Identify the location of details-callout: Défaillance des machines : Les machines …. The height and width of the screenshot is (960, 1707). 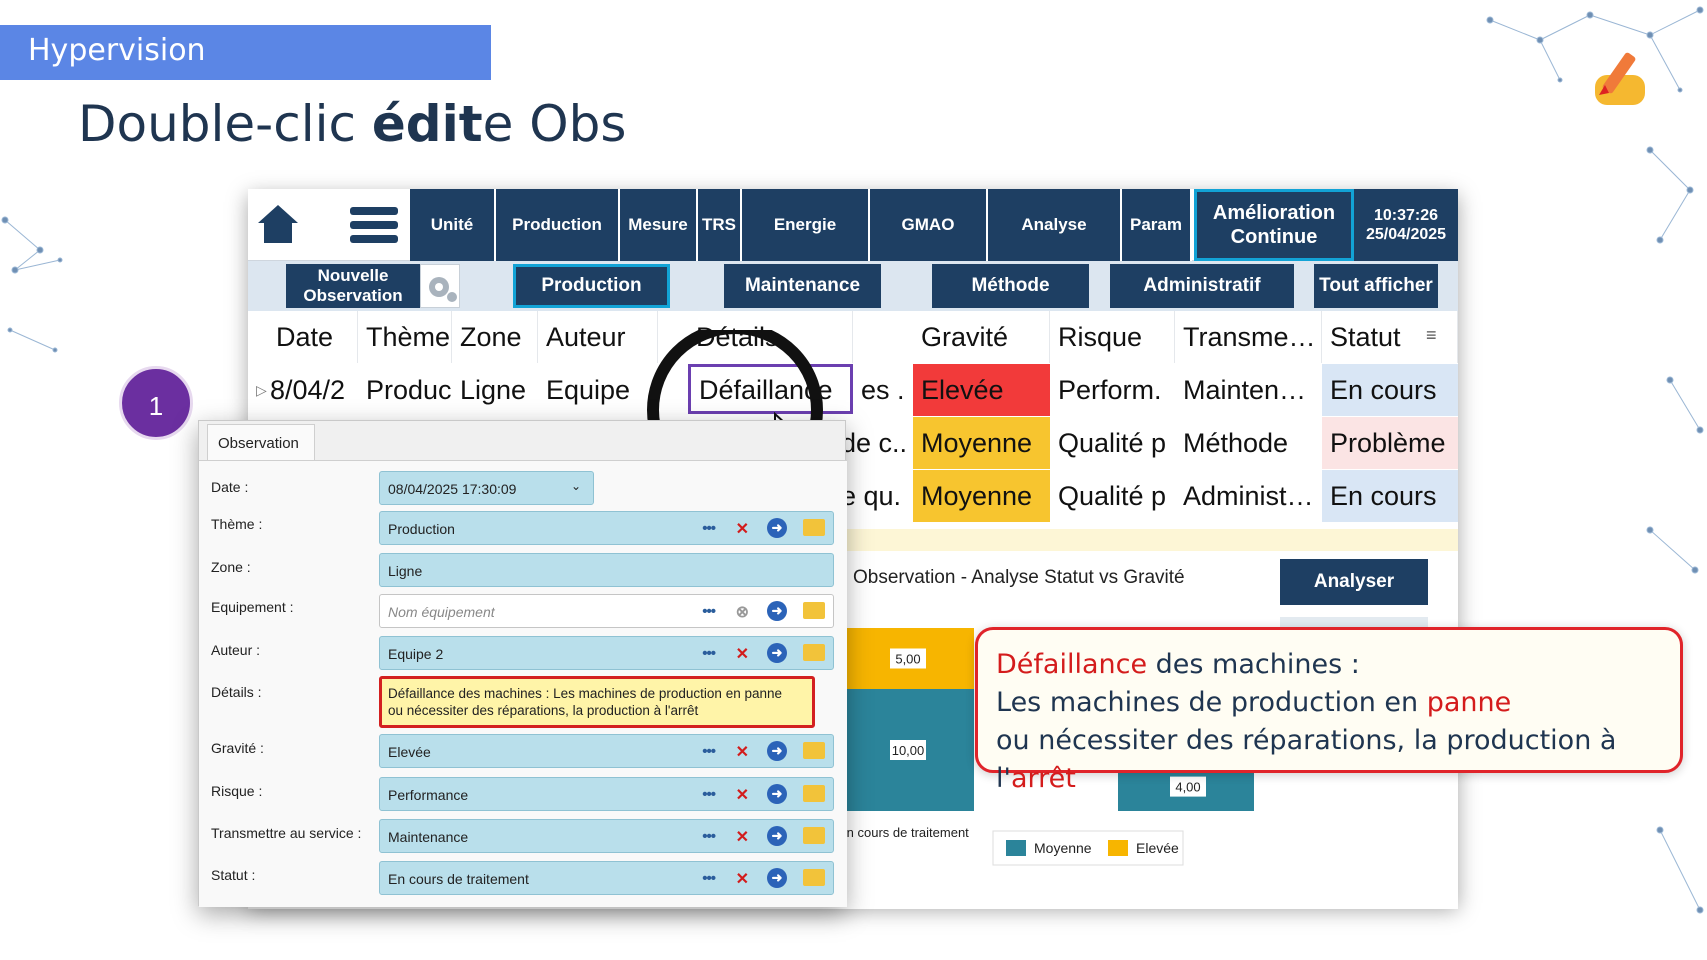
(1329, 710).